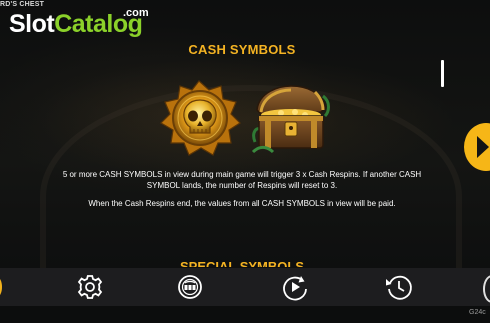 The image size is (490, 323). Describe the element at coordinates (190, 287) in the screenshot. I see `paytable-icon` at that location.